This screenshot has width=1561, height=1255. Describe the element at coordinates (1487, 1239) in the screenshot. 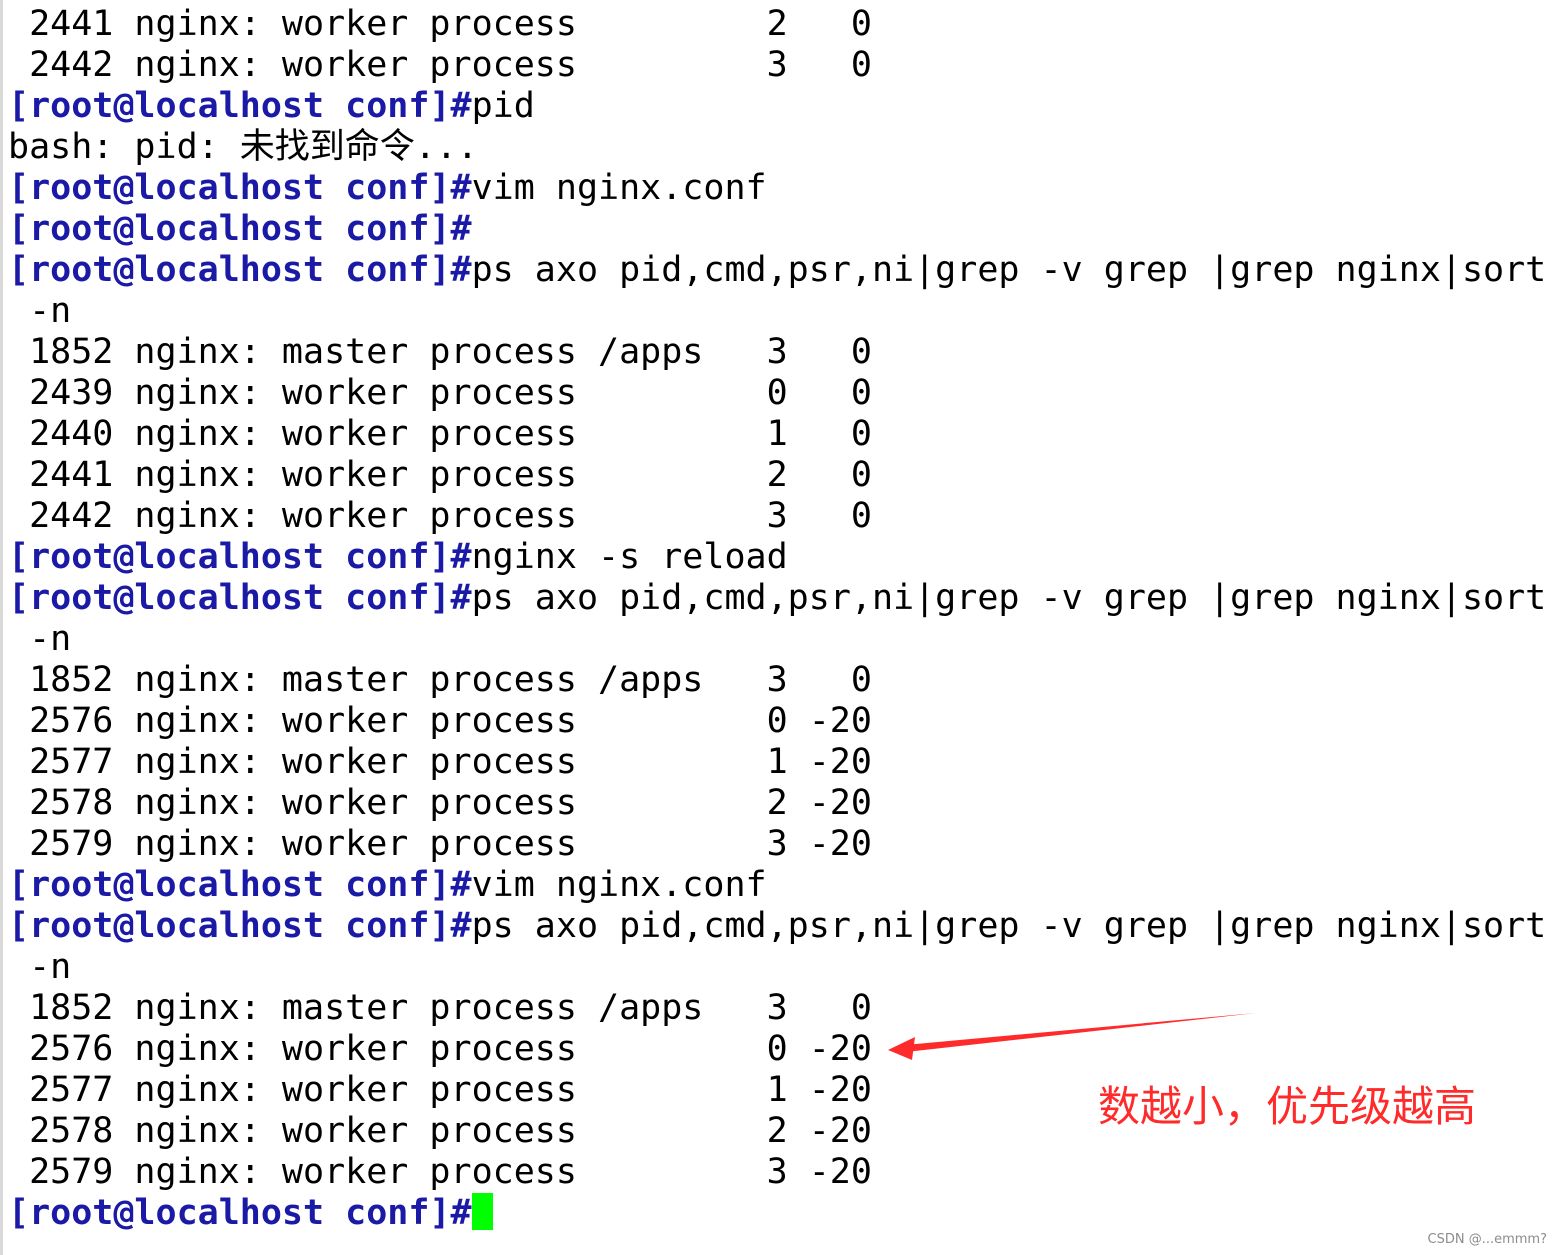

I see `watermark: CSDN @...emmm?` at that location.